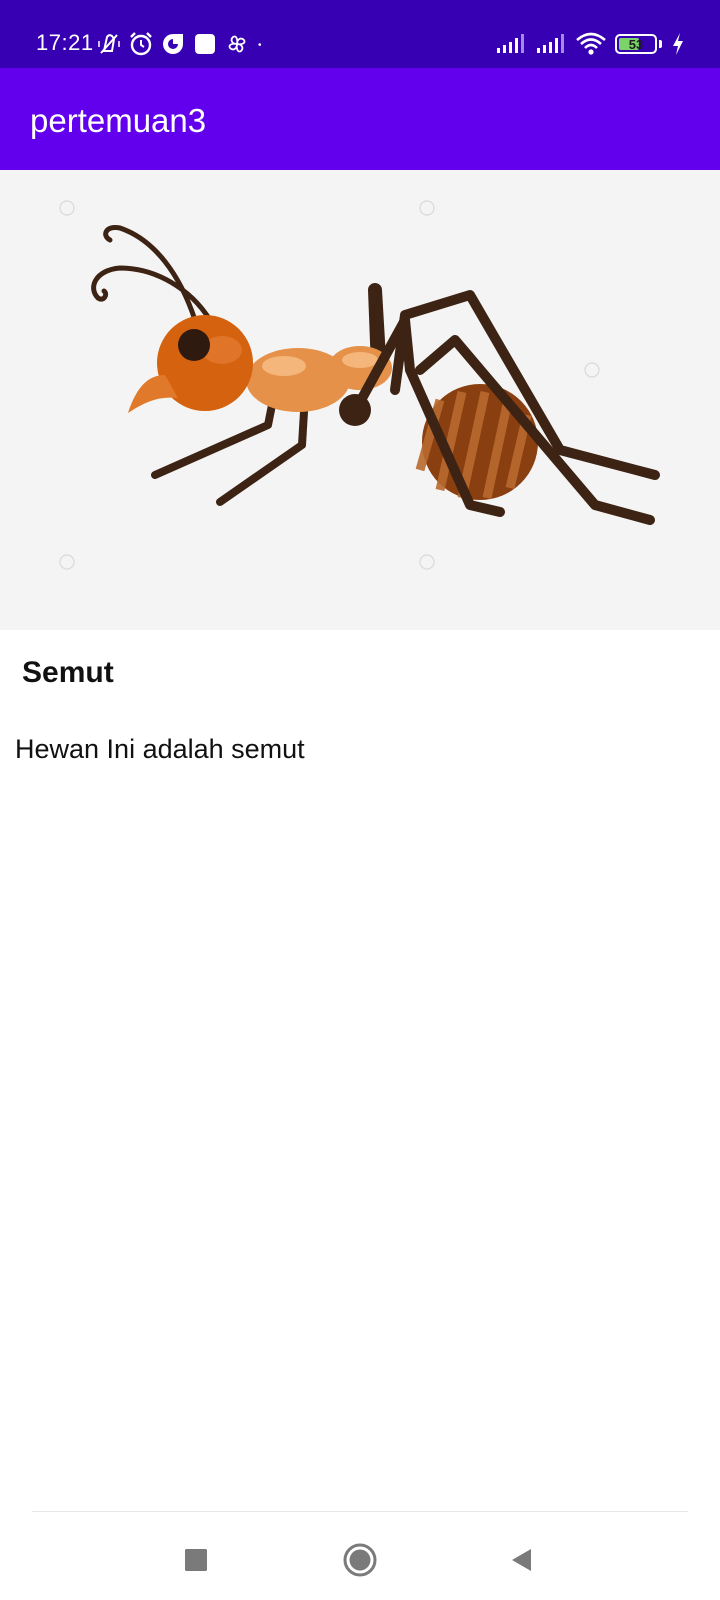  I want to click on back-icon, so click(521, 1560).